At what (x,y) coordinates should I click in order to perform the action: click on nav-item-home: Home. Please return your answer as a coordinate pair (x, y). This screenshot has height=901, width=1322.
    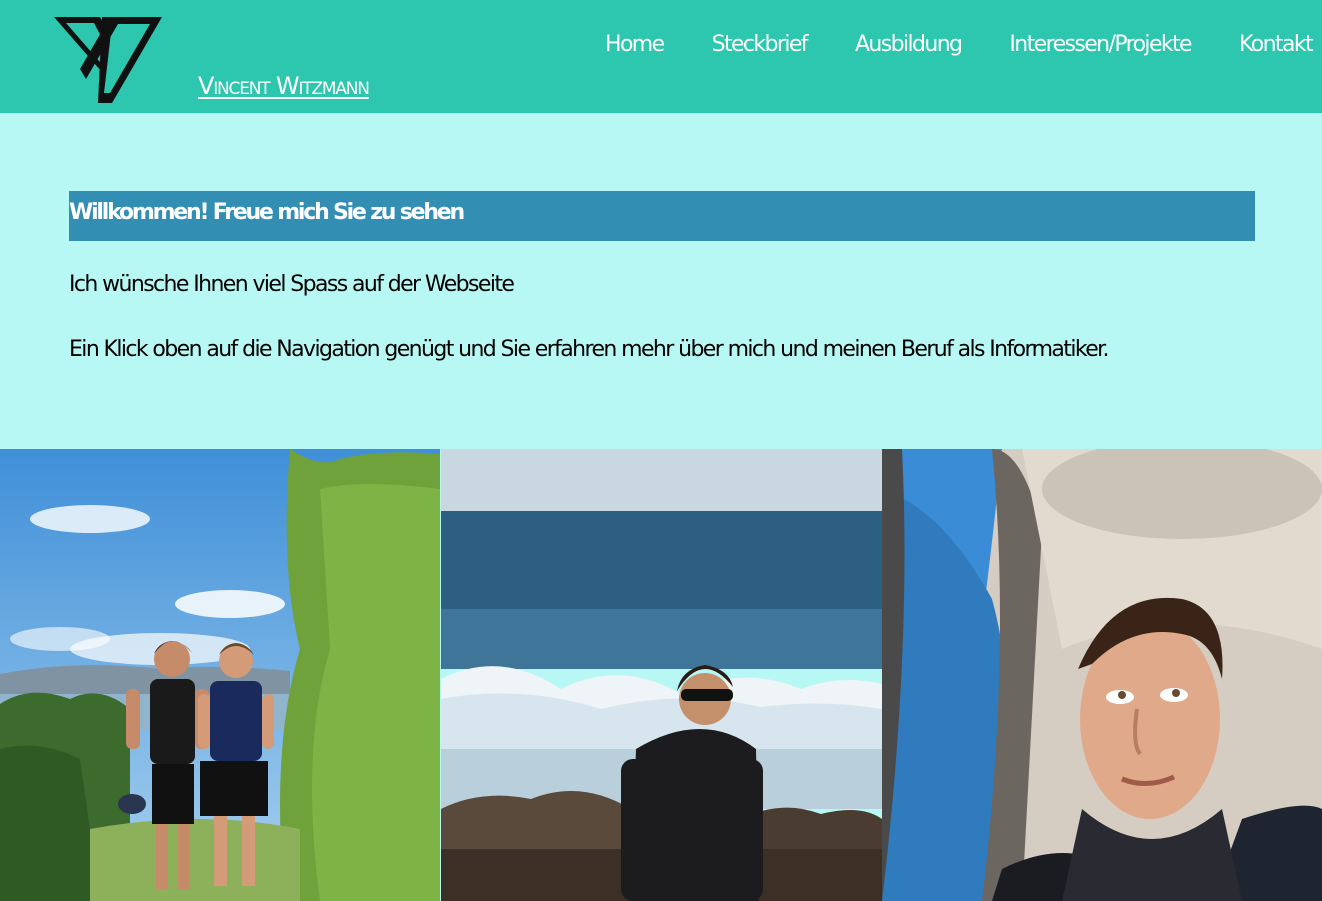
    Looking at the image, I should click on (635, 44).